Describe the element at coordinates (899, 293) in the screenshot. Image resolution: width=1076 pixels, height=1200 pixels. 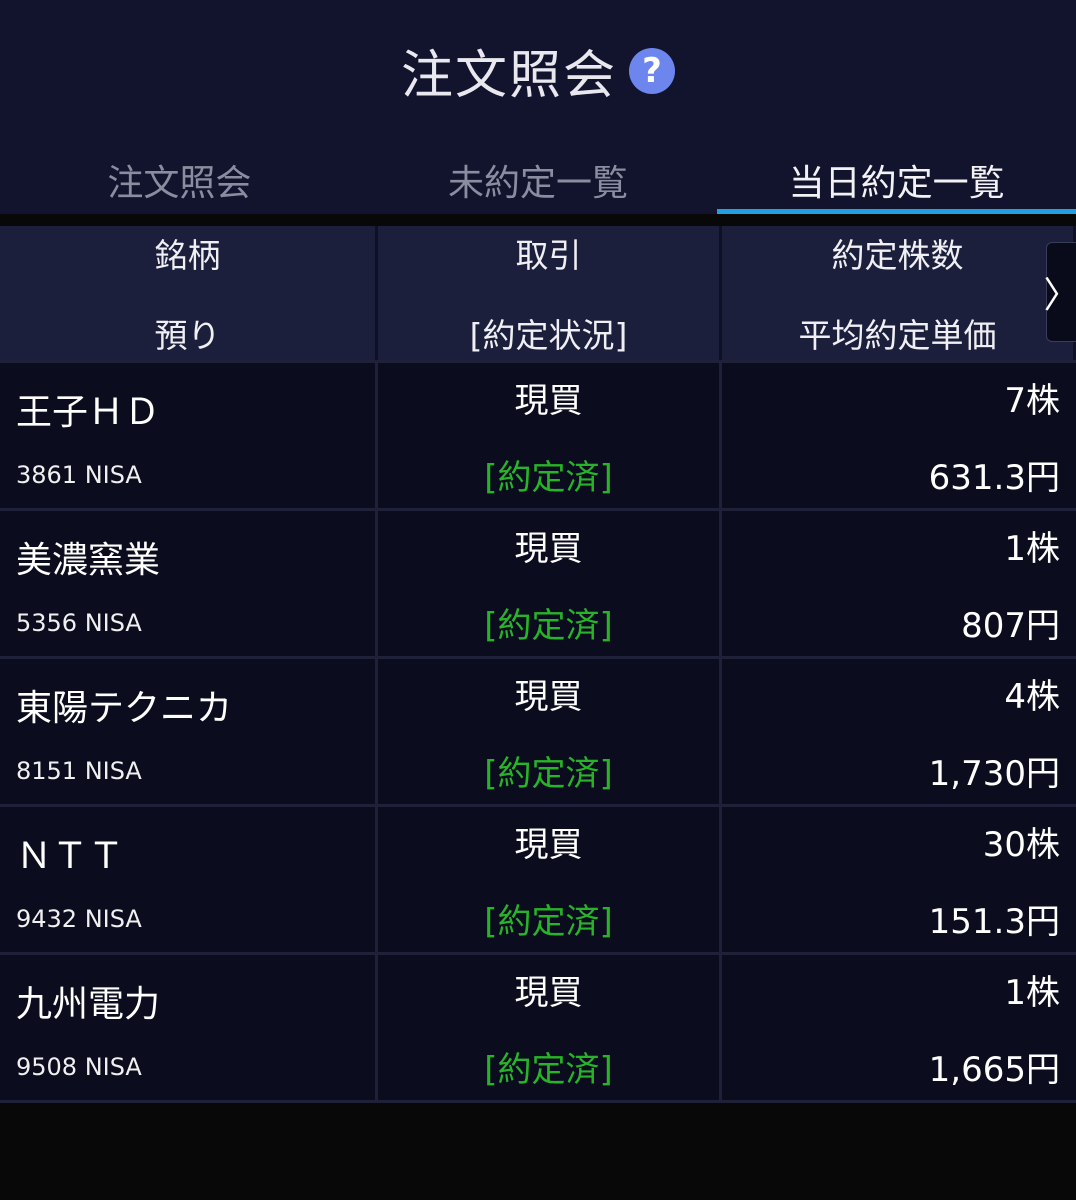
I see `header-quantity: 約定株数 平均約定単価` at that location.